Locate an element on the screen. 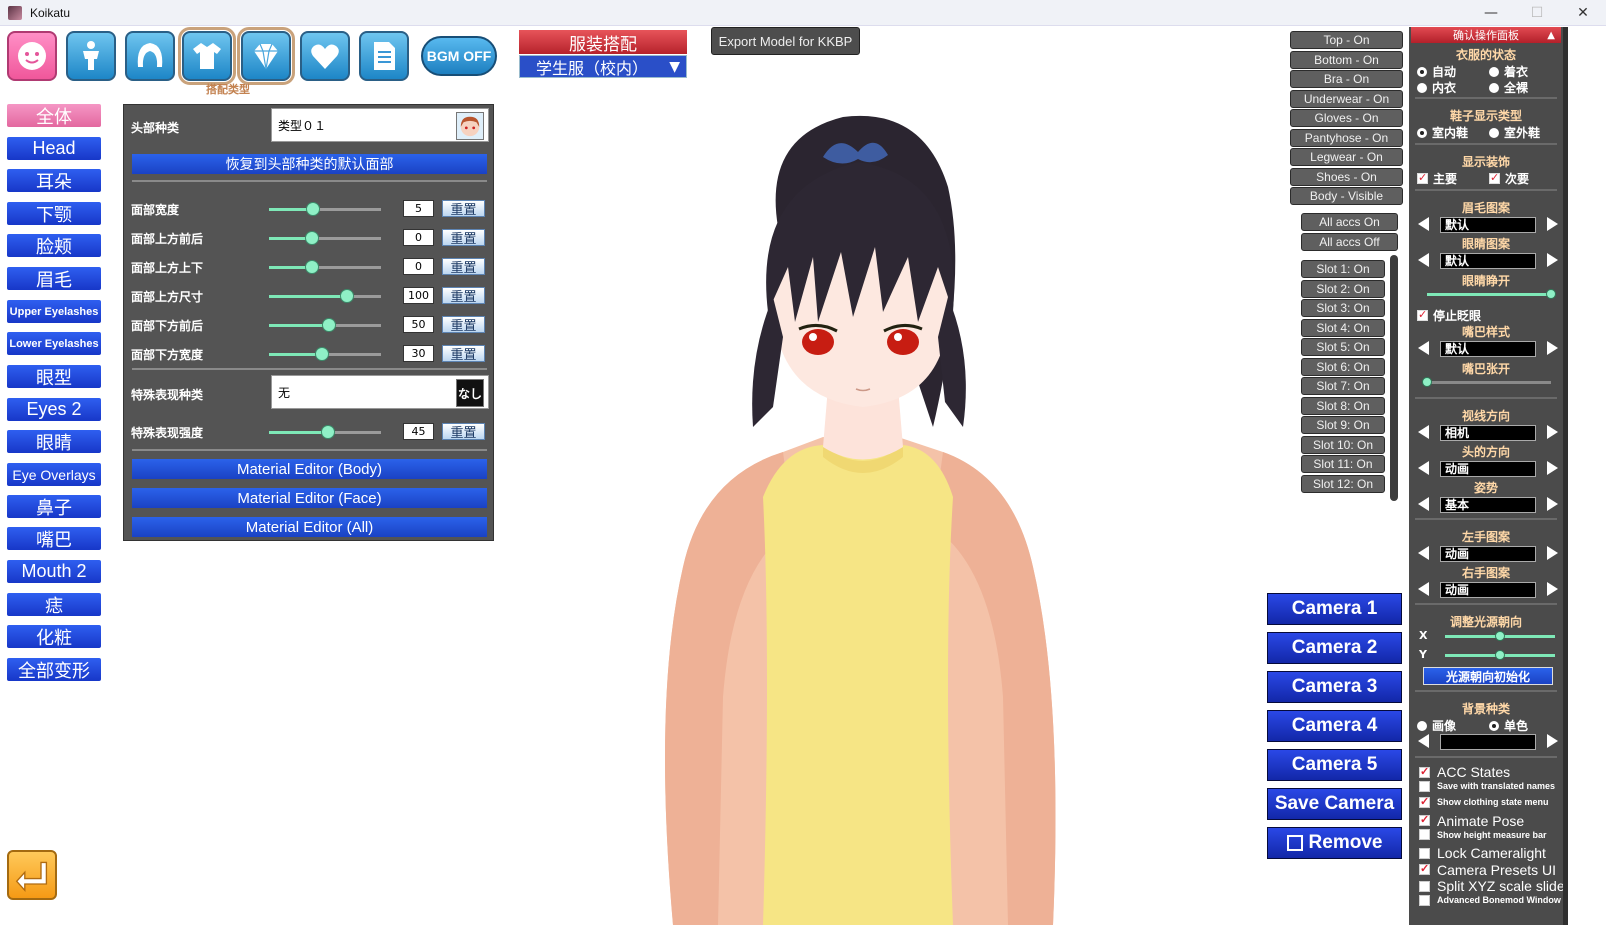 This screenshot has height=929, width=1606. lower-face-width-reset-button: 重置 is located at coordinates (463, 354).